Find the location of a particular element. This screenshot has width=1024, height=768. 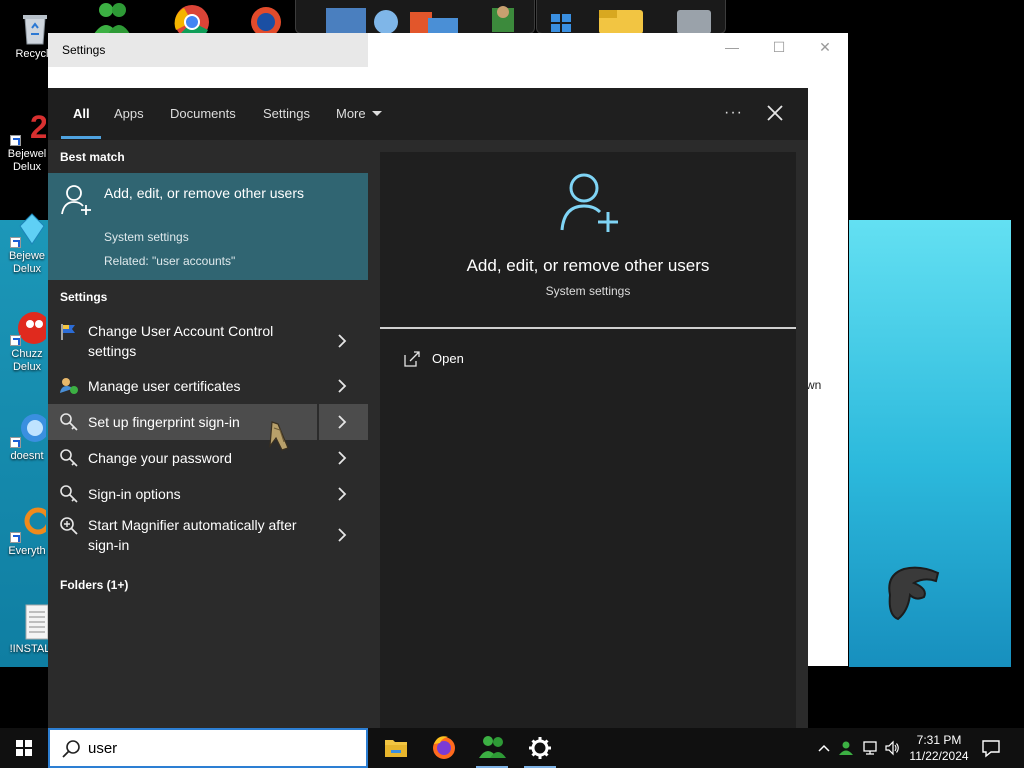

folders-header: Folders (1+) is located at coordinates (94, 585).